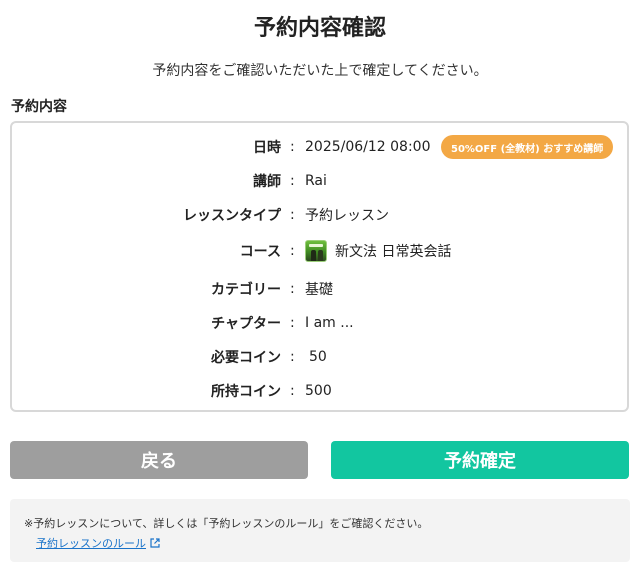 The image size is (640, 562). Describe the element at coordinates (393, 252) in the screenshot. I see `course-value: 新文法 日常英会話` at that location.